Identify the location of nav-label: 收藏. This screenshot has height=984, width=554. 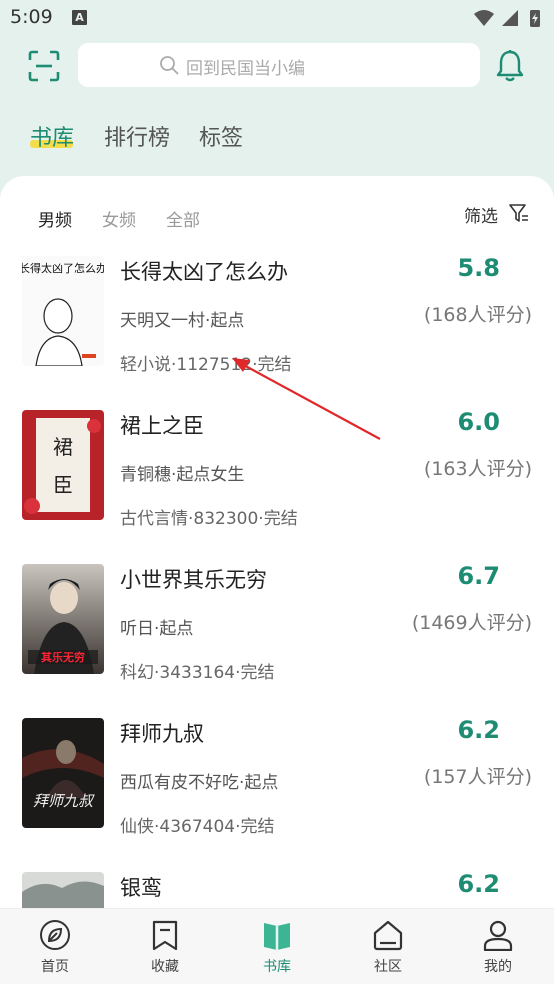
(165, 967).